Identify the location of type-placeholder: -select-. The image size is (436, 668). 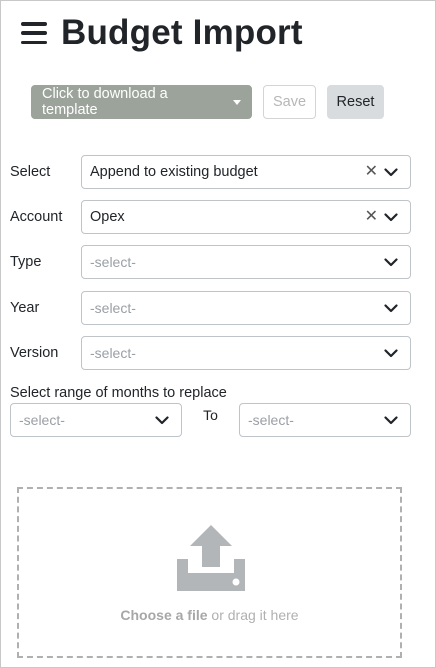
(113, 262).